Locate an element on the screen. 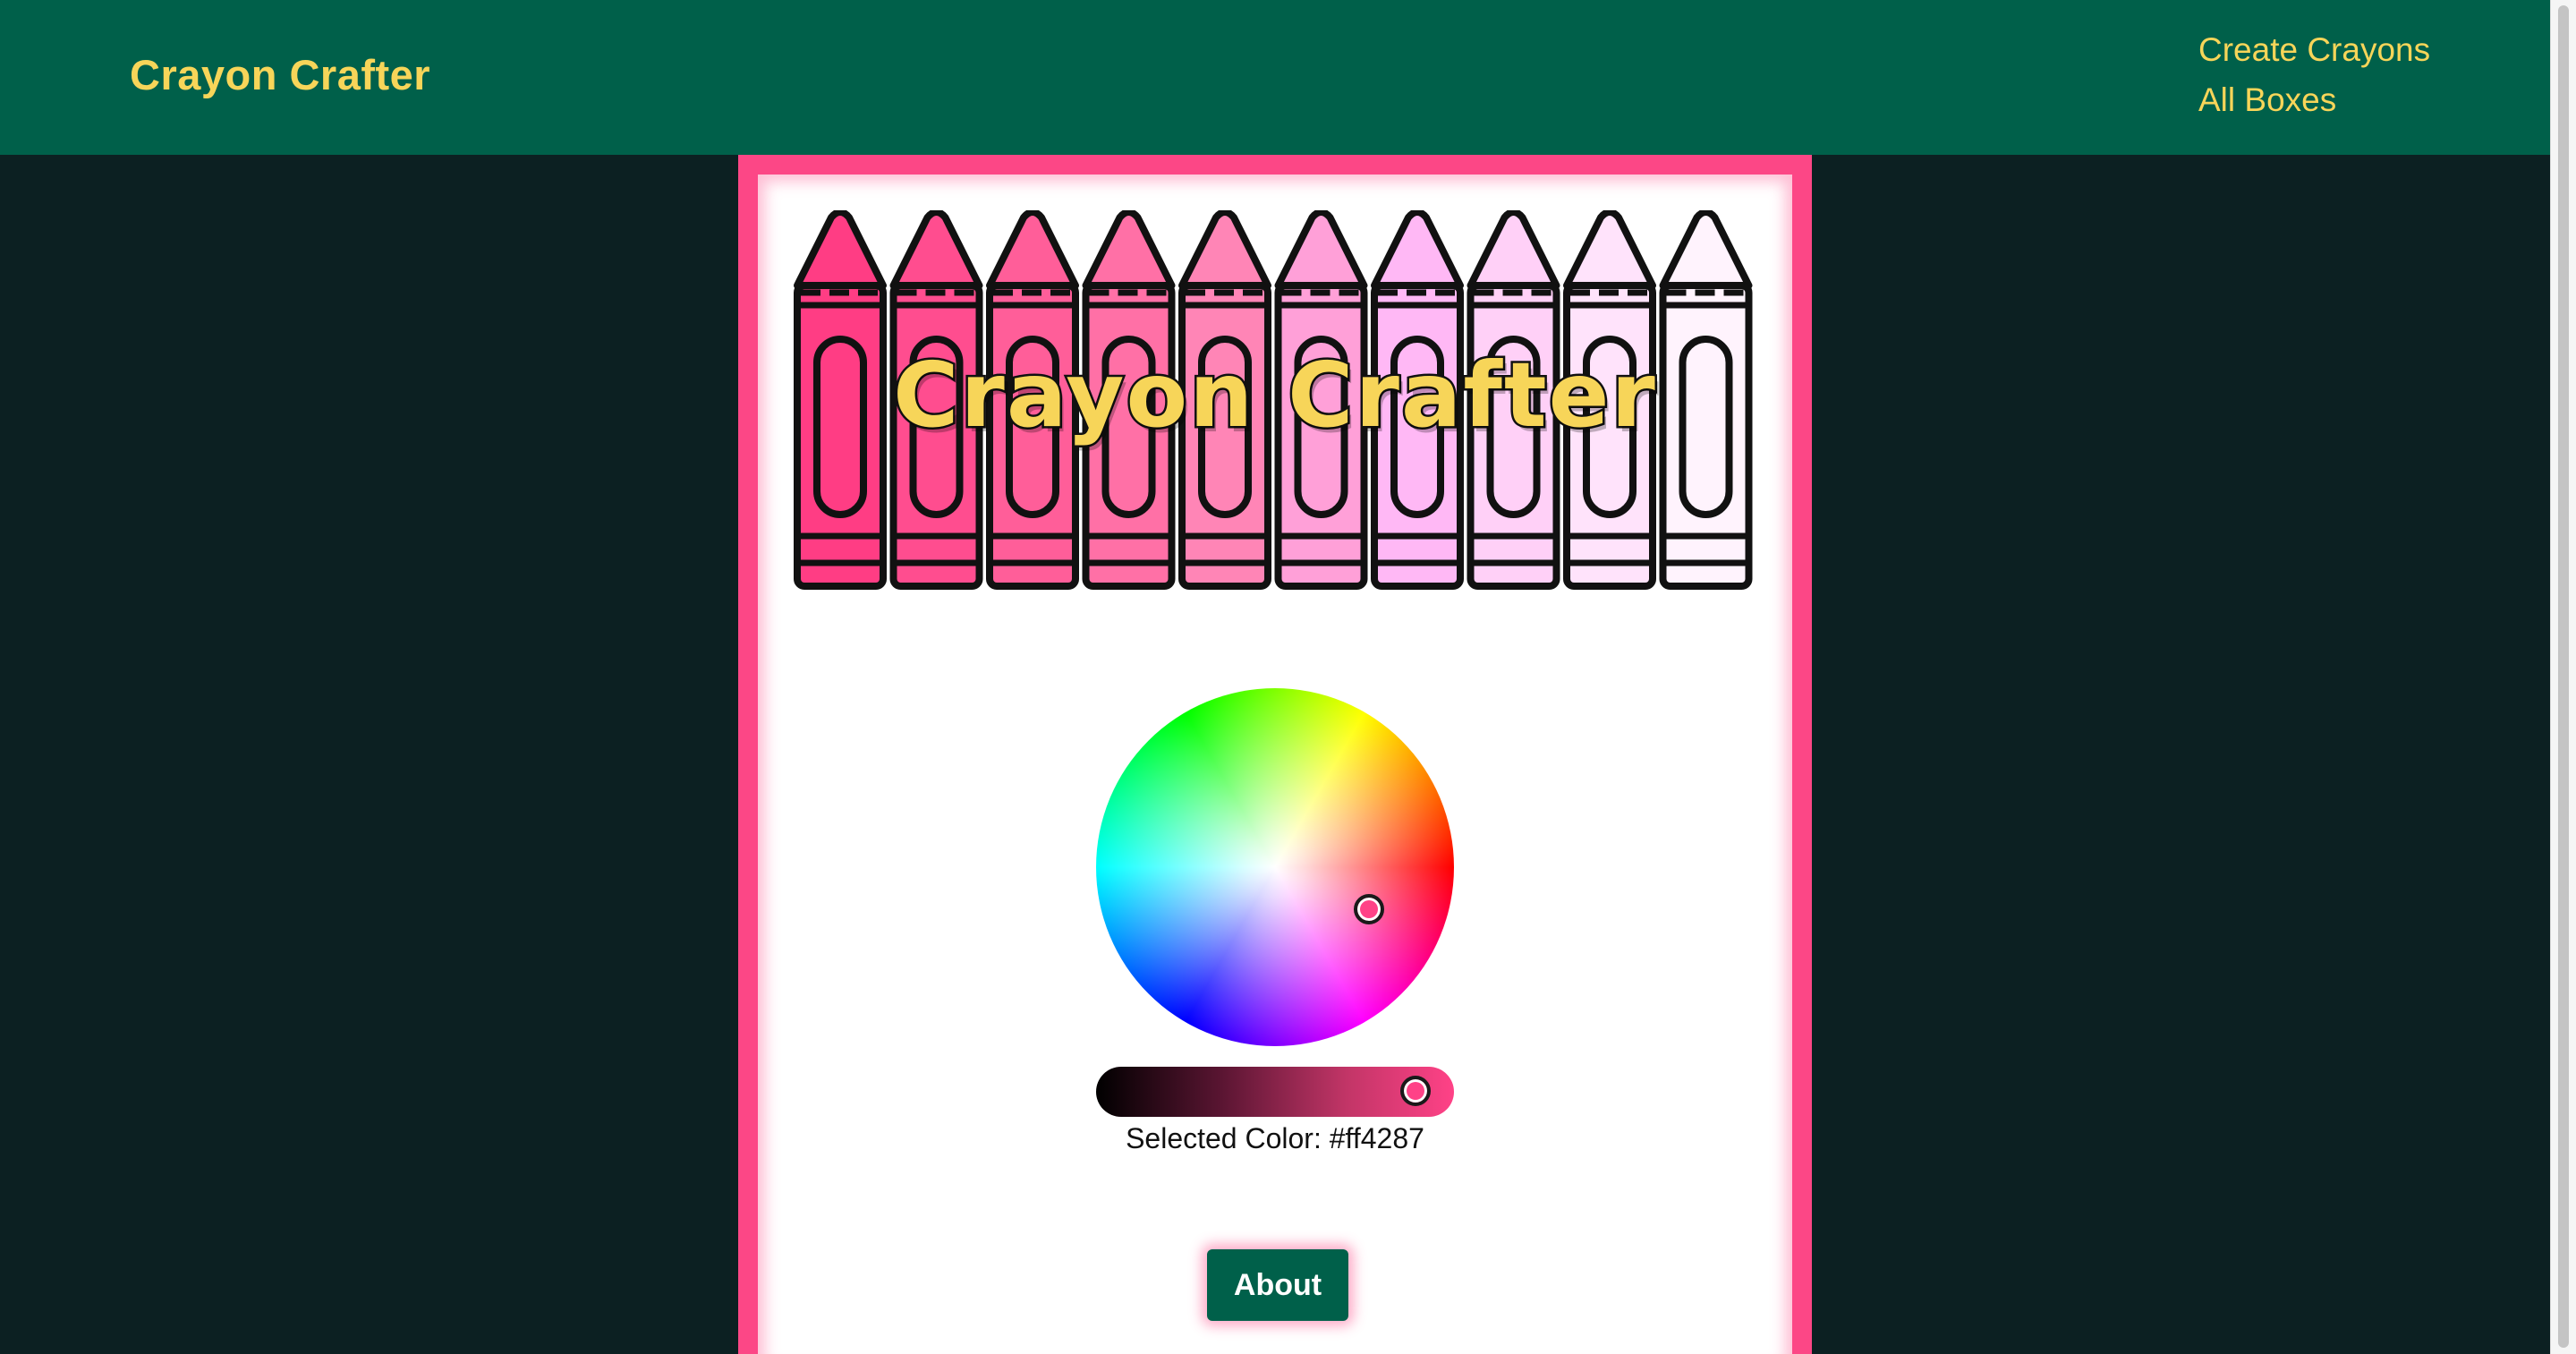  nav-link-all-boxes: All Boxes is located at coordinates (2314, 101).